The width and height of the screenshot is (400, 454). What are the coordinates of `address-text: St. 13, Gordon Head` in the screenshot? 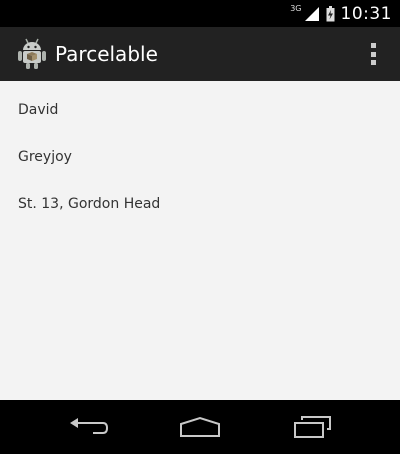 It's located at (89, 204).